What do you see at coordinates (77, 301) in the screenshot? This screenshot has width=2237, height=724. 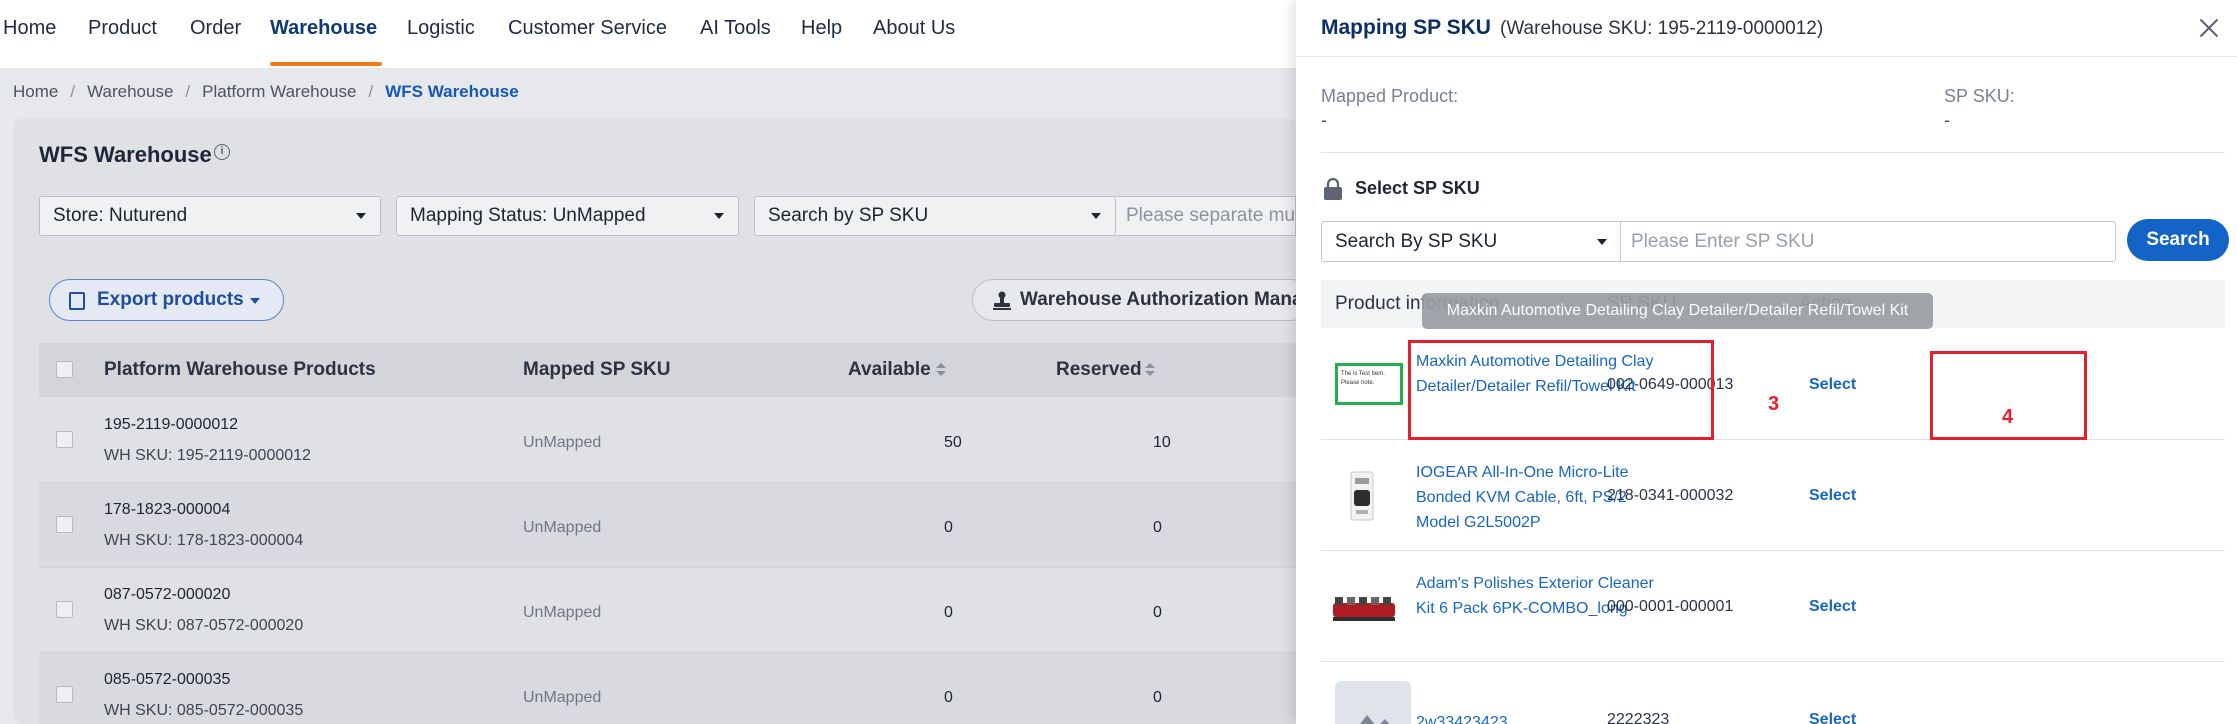 I see `export-icon` at bounding box center [77, 301].